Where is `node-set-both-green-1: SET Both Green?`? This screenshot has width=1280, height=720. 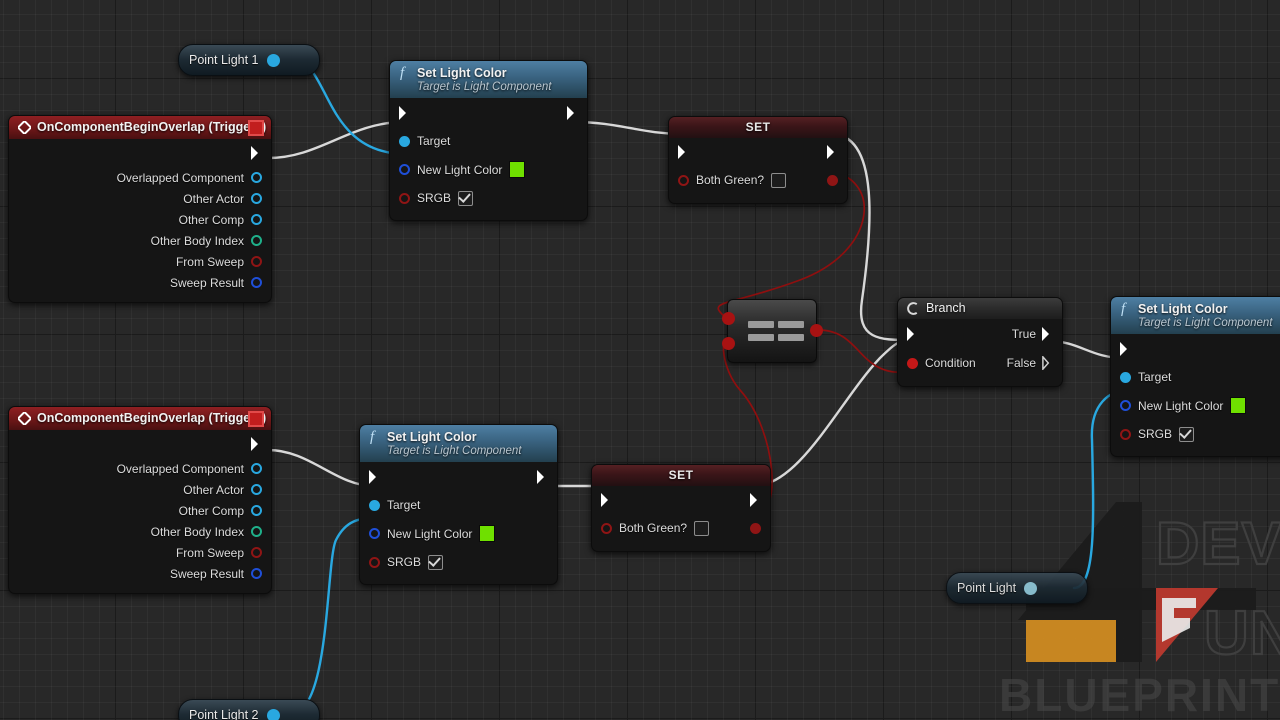 node-set-both-green-1: SET Both Green? is located at coordinates (758, 160).